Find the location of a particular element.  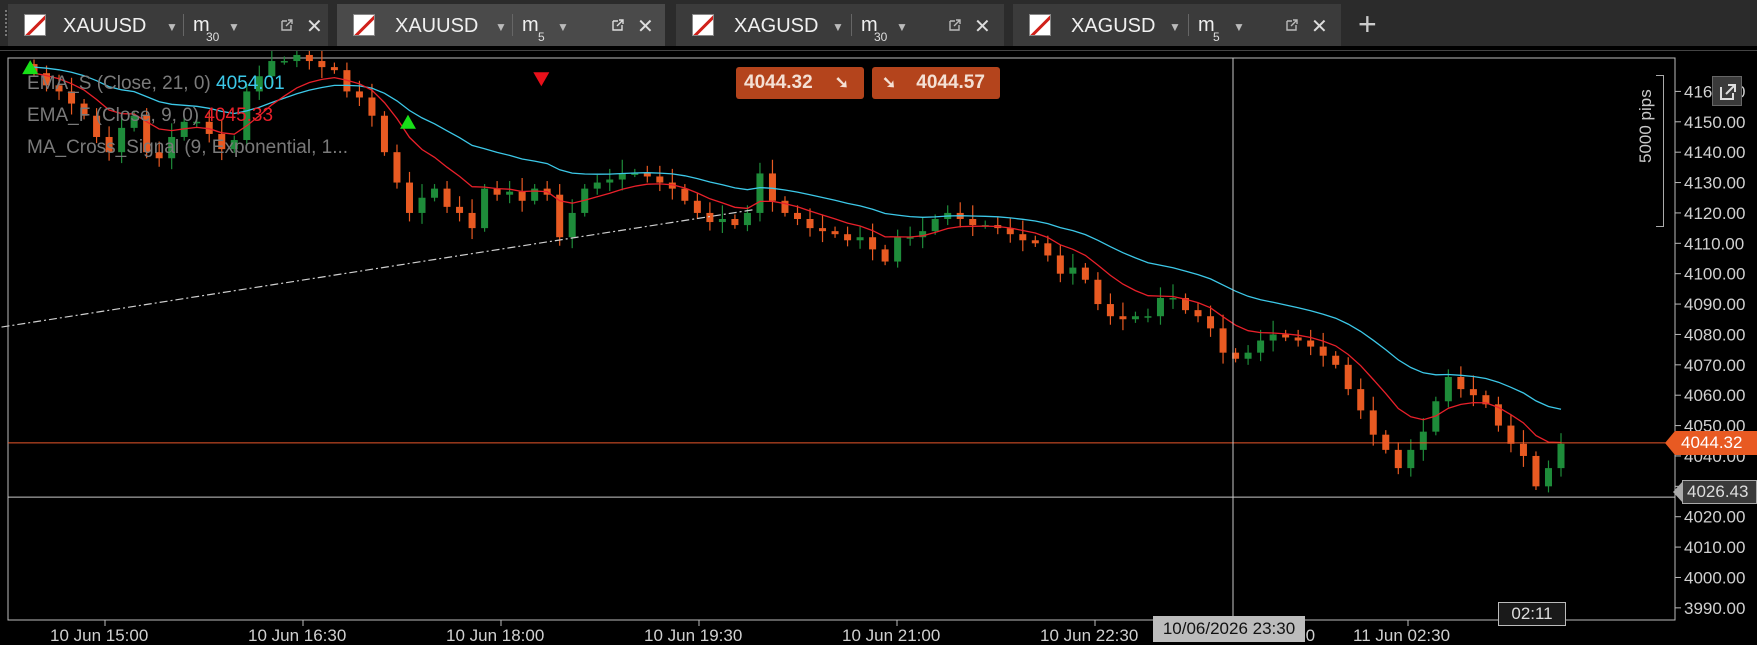

ema-s-value: 4054.01 is located at coordinates (250, 83).